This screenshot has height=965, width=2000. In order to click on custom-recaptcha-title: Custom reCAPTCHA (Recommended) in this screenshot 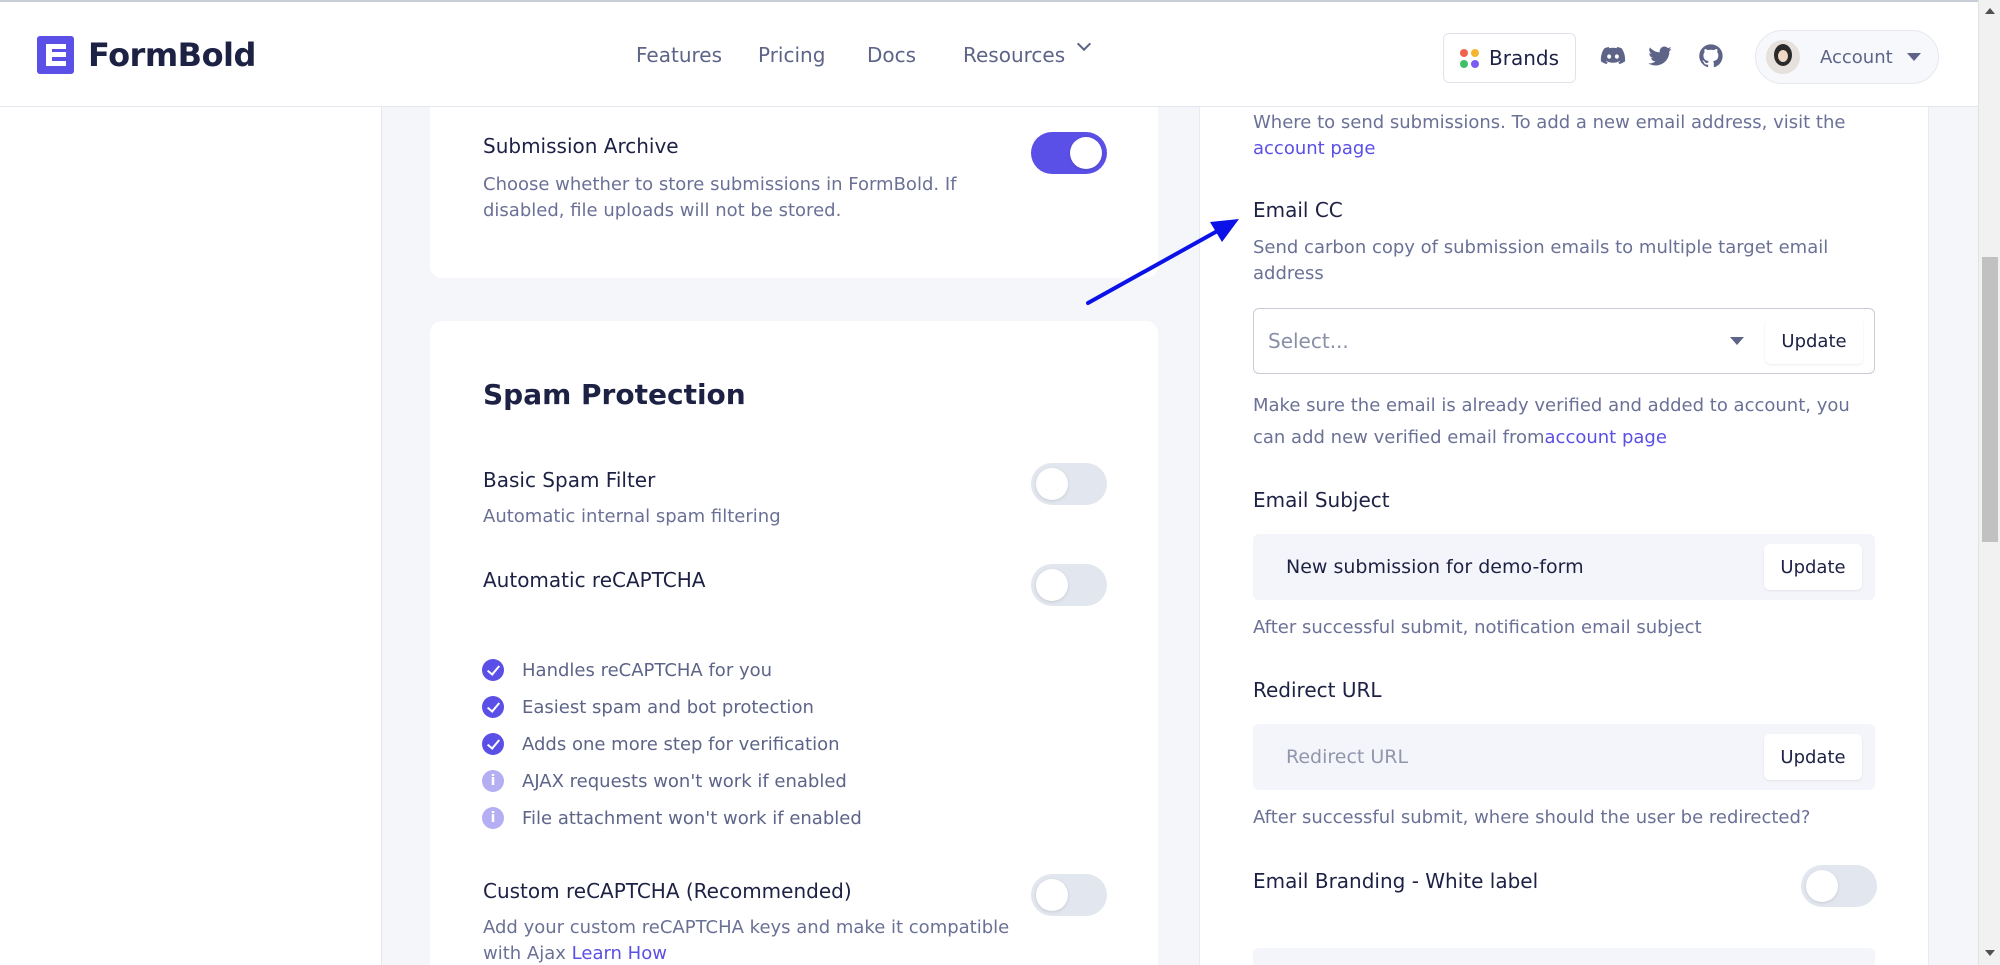, I will do `click(667, 891)`.